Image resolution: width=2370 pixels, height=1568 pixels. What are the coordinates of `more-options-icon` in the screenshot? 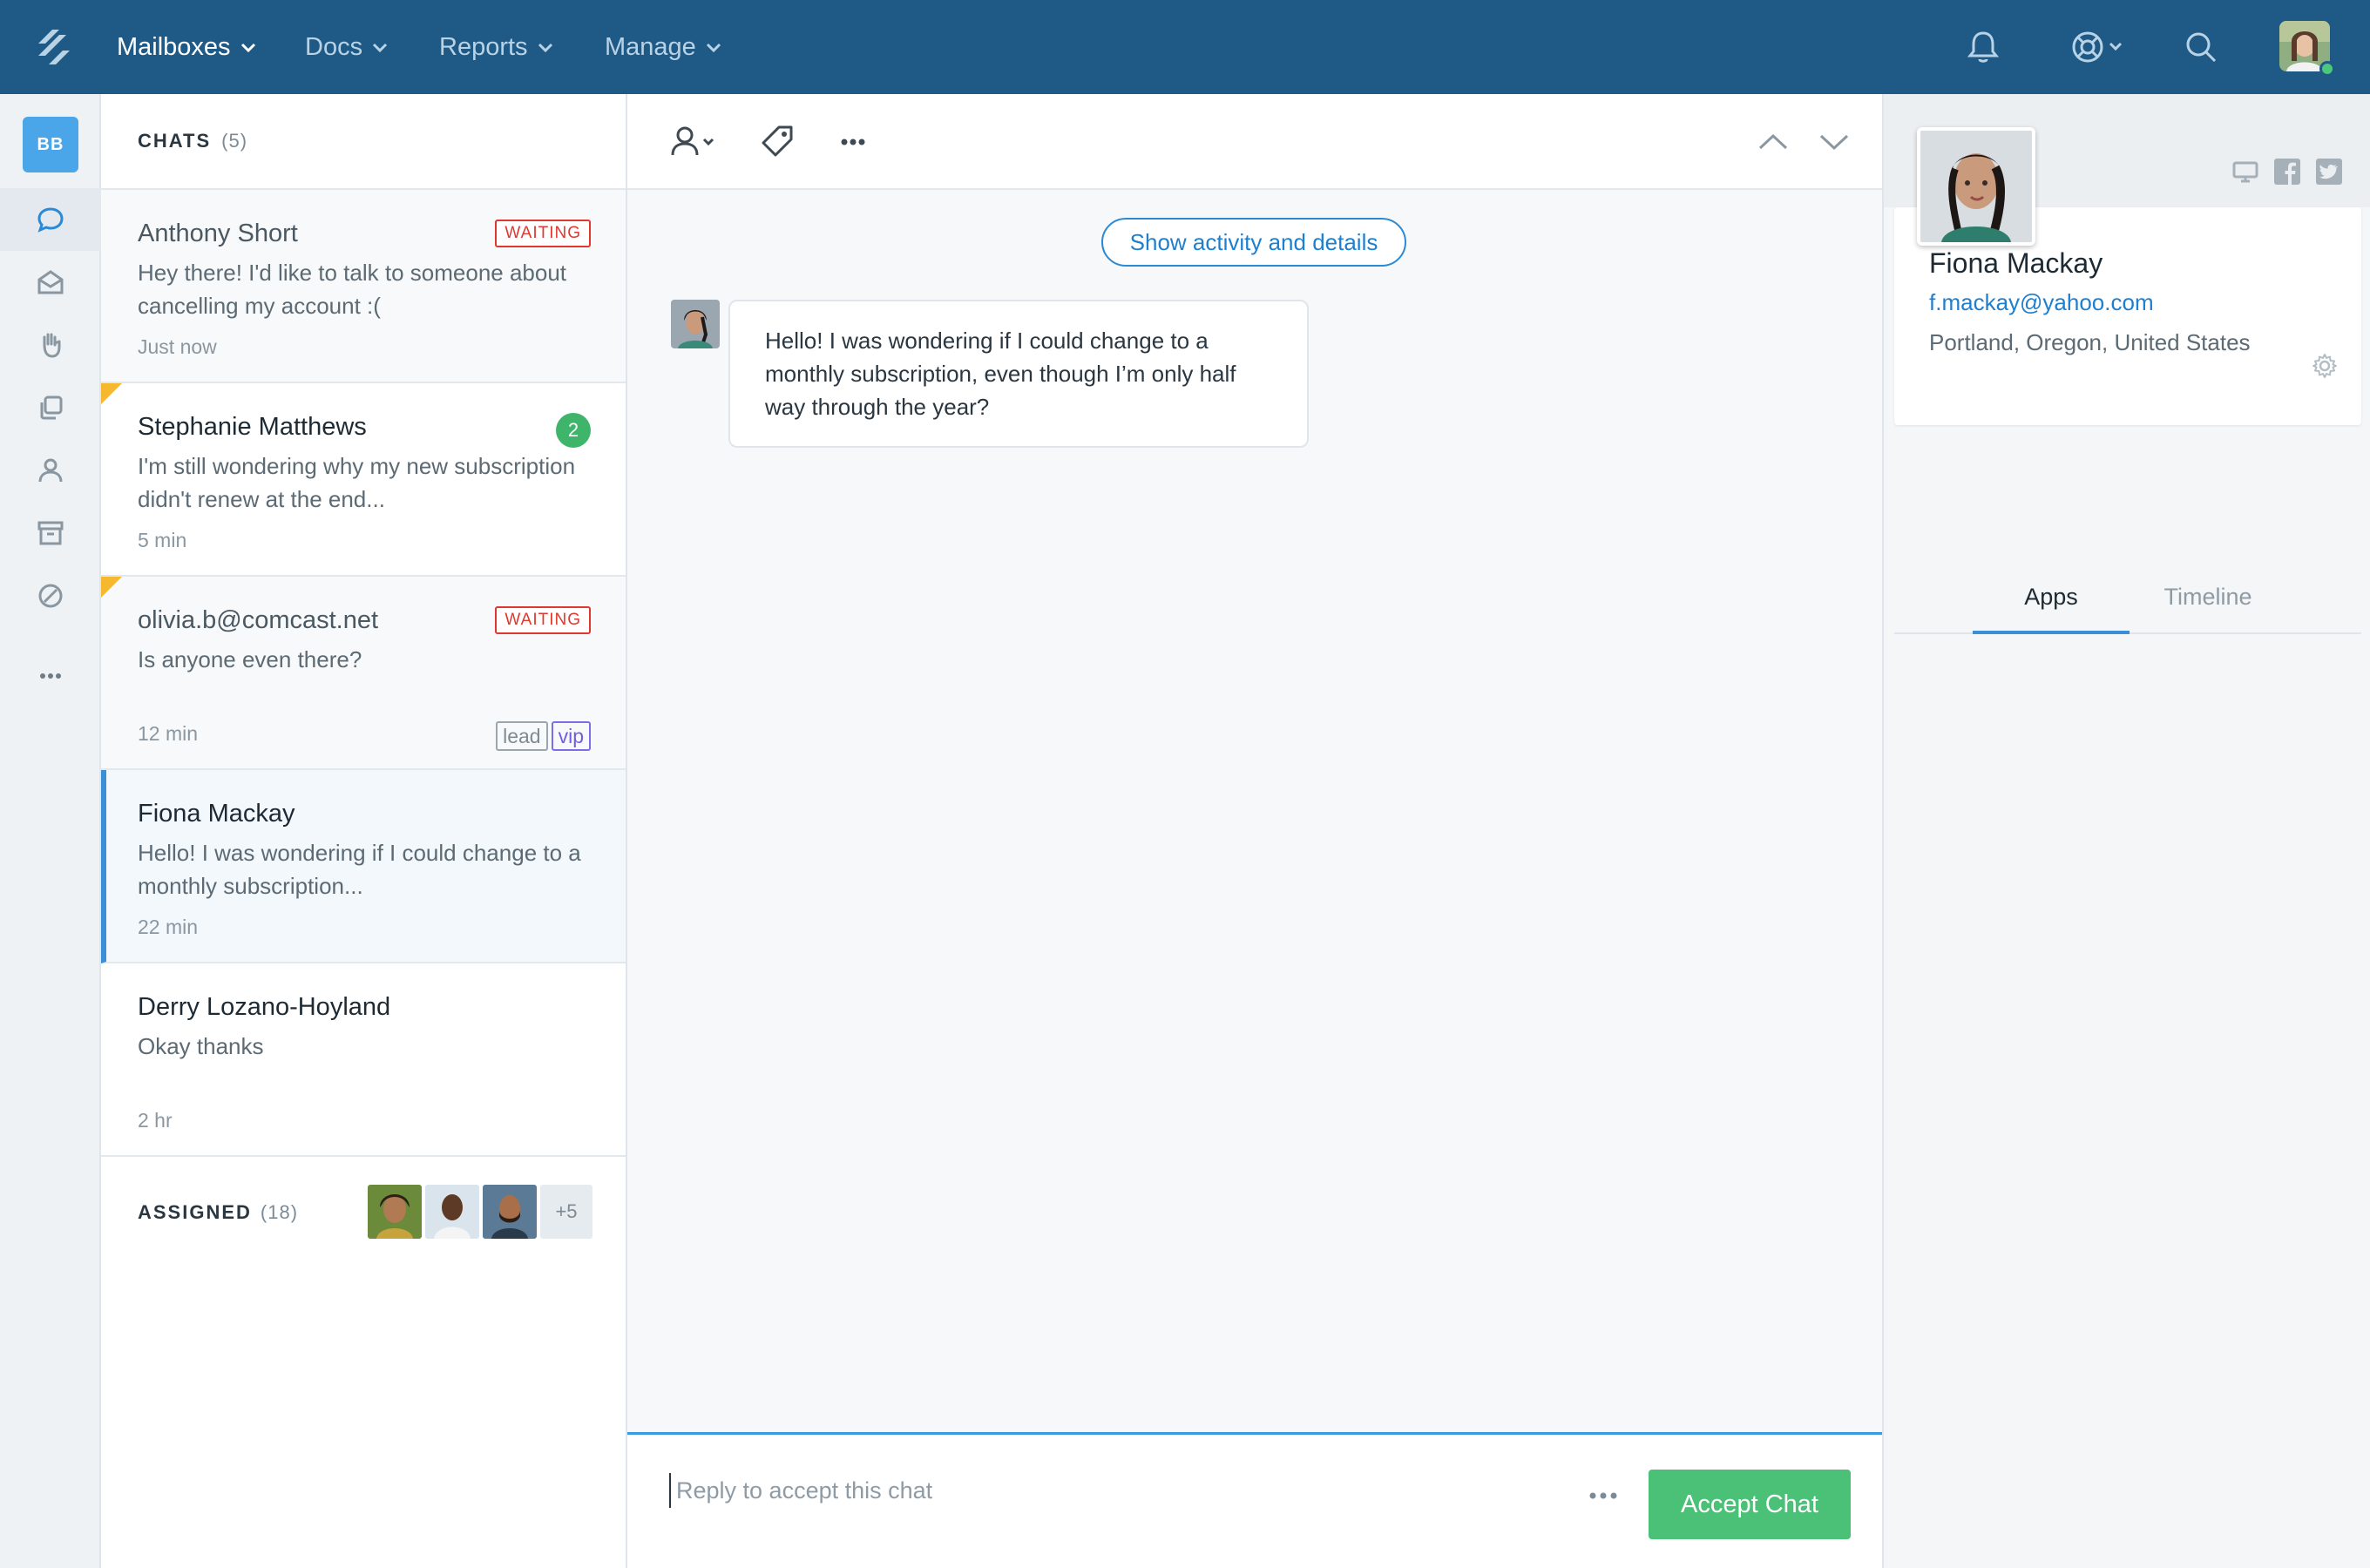 It's located at (1603, 1496).